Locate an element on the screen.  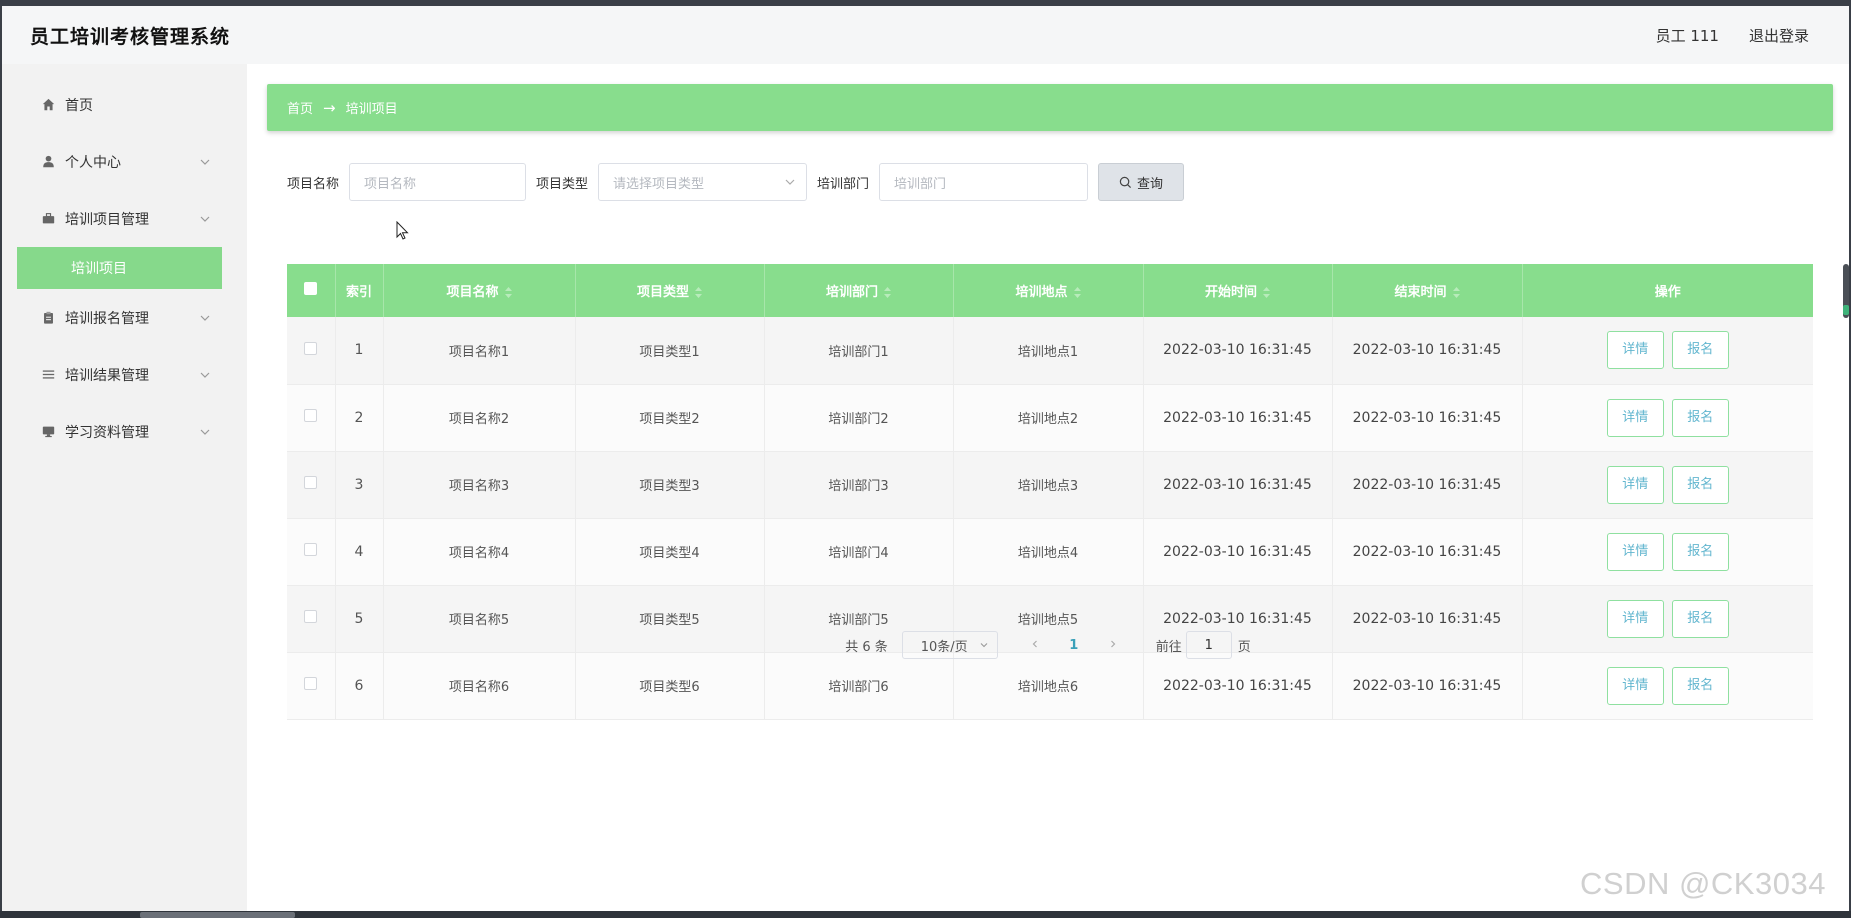
sidebar-item-label: 学习资料管理 is located at coordinates (107, 432).